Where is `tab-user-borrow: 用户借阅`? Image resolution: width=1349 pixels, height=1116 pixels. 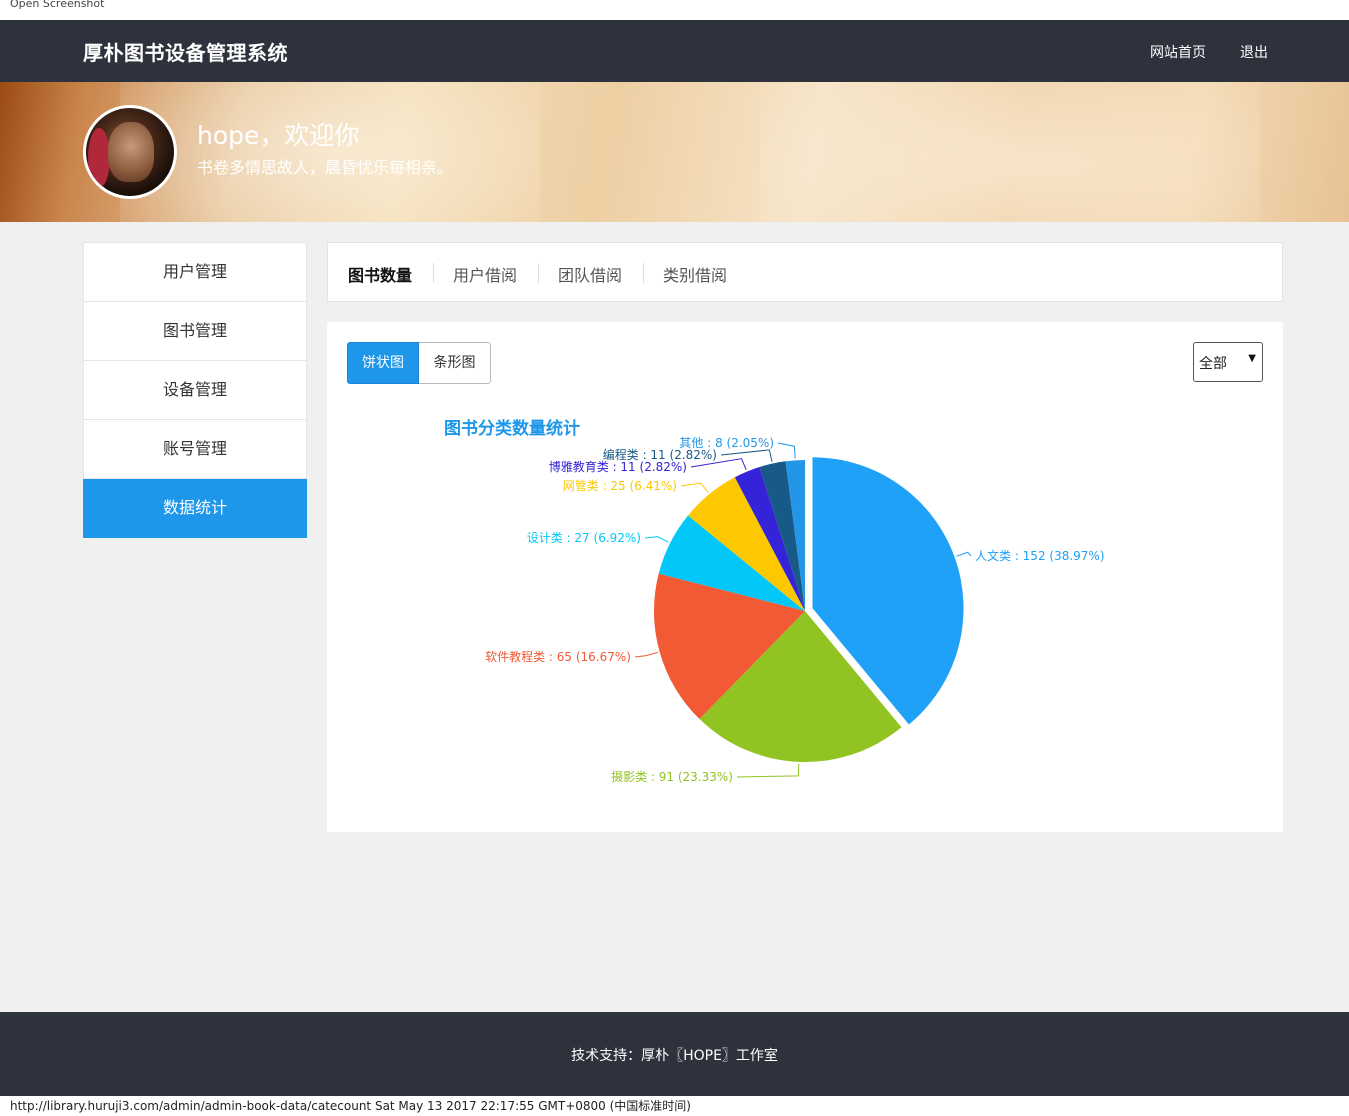
tab-user-borrow: 用户借阅 is located at coordinates (485, 274).